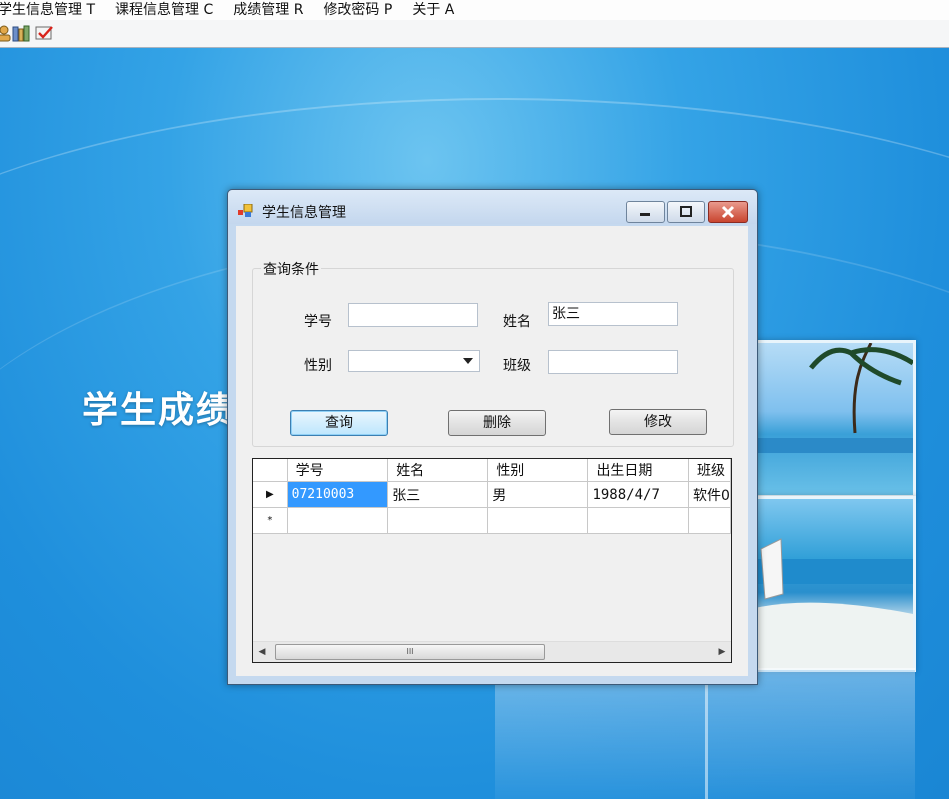 The image size is (949, 799). Describe the element at coordinates (538, 470) in the screenshot. I see `column-header-gender: 性别` at that location.